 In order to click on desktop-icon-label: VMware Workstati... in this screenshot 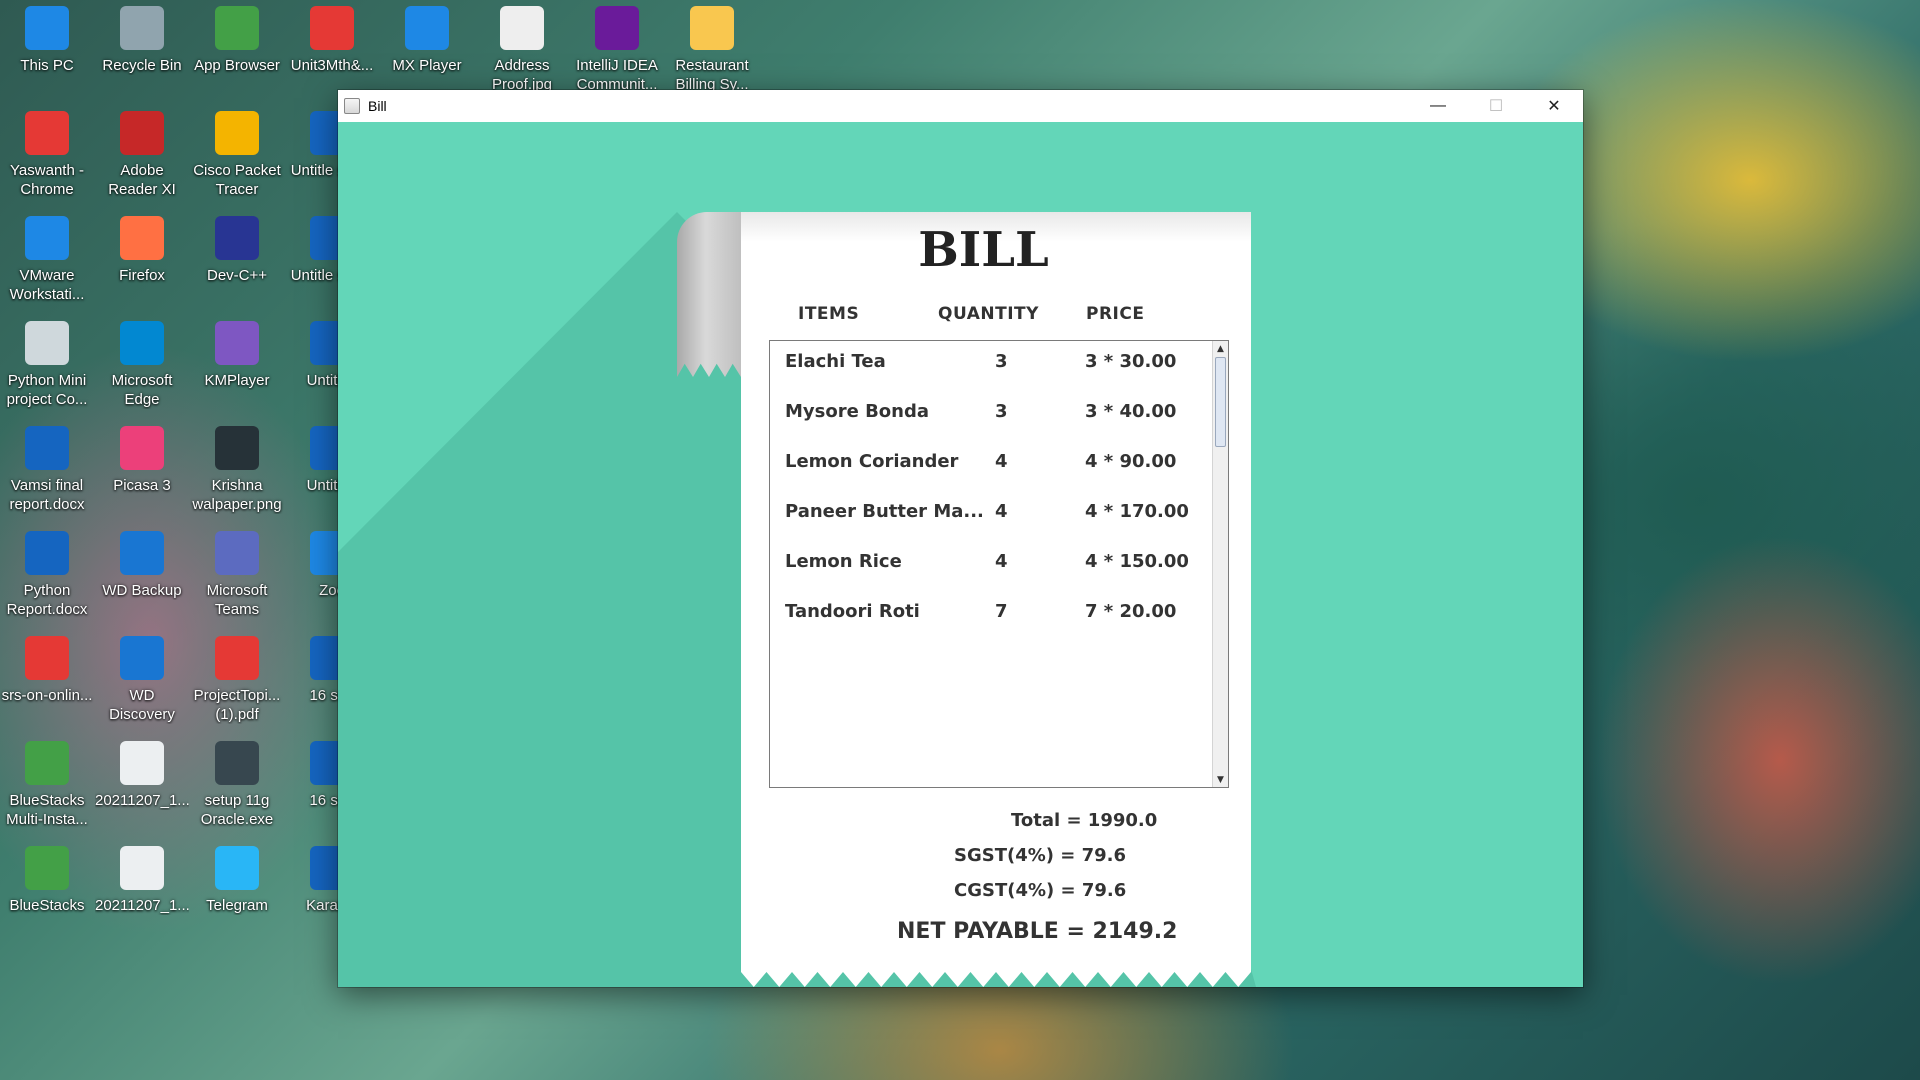, I will do `click(47, 285)`.